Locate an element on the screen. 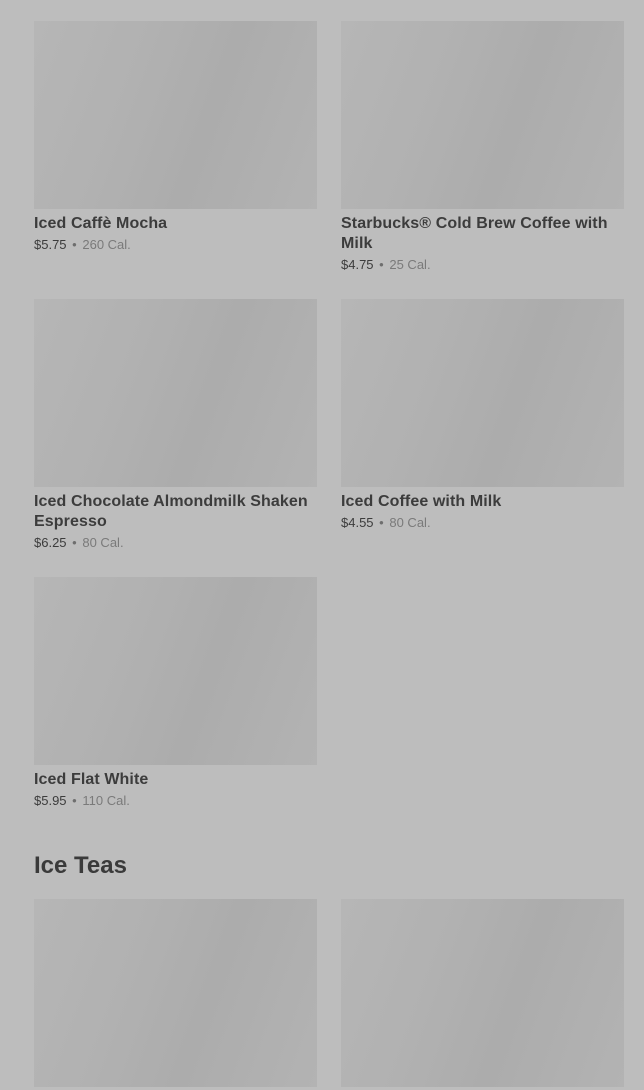  product-price: $6.25 is located at coordinates (50, 542).